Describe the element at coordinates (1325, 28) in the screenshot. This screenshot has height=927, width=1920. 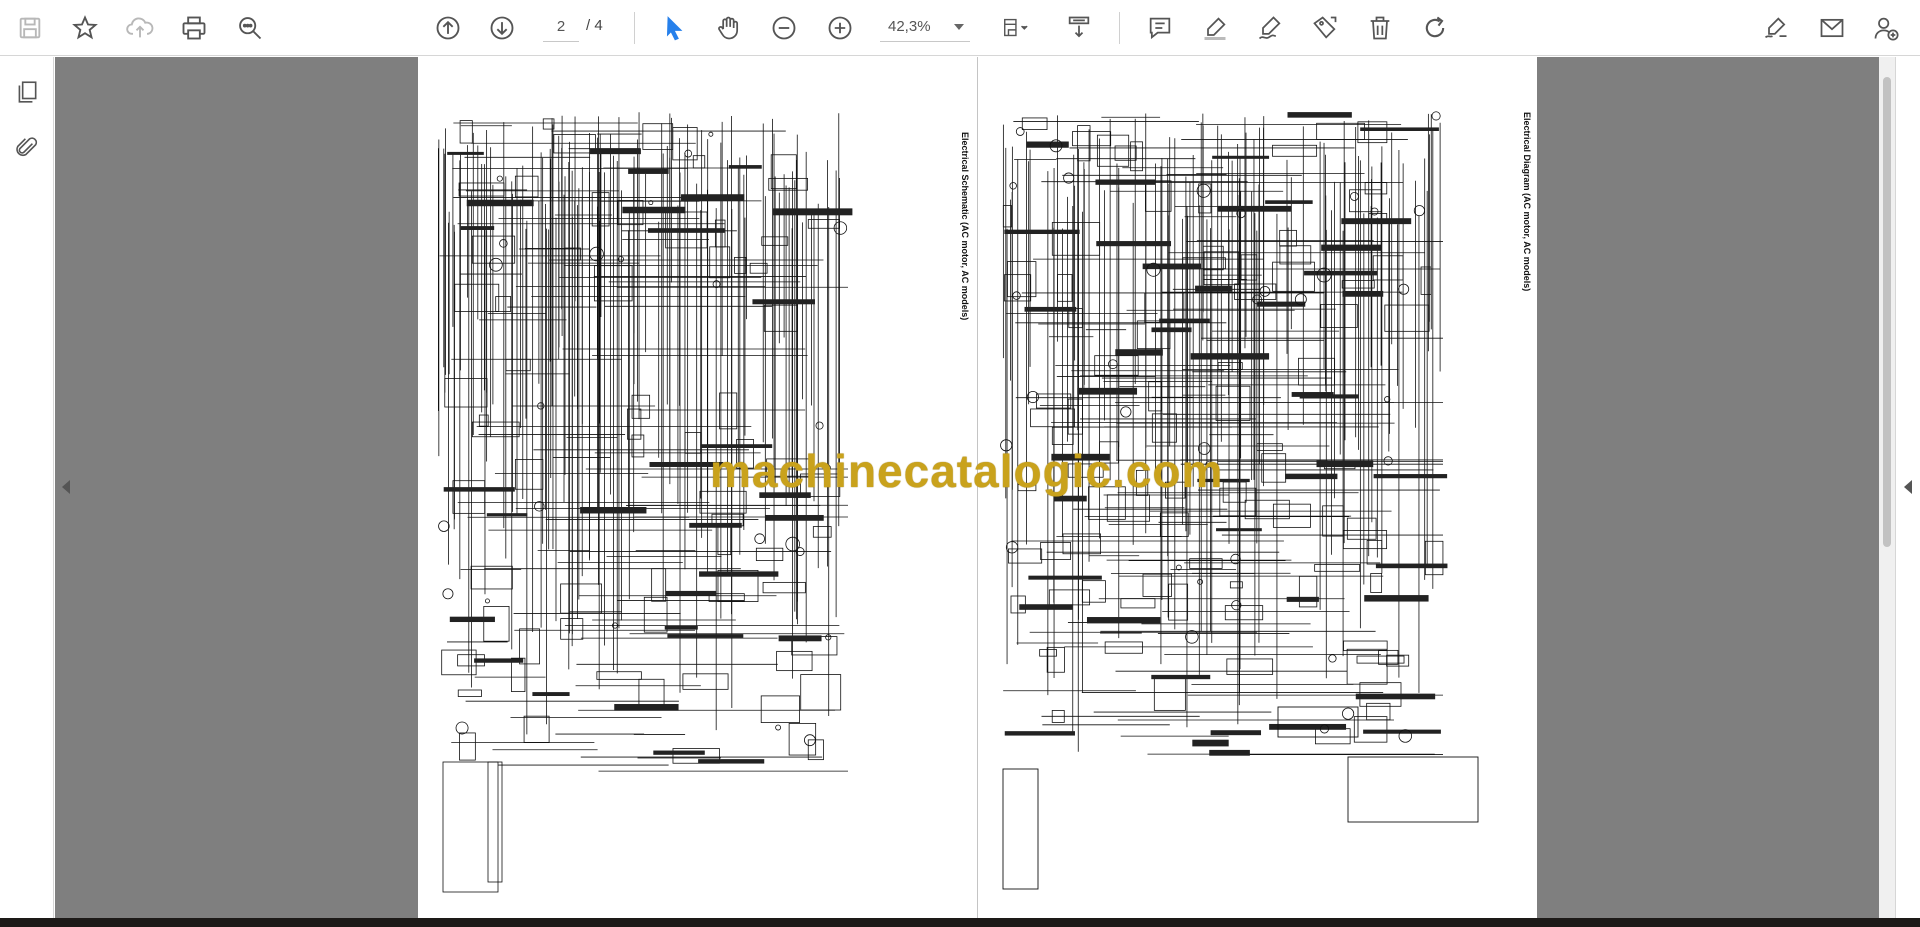
I see `add-stamp-icon` at that location.